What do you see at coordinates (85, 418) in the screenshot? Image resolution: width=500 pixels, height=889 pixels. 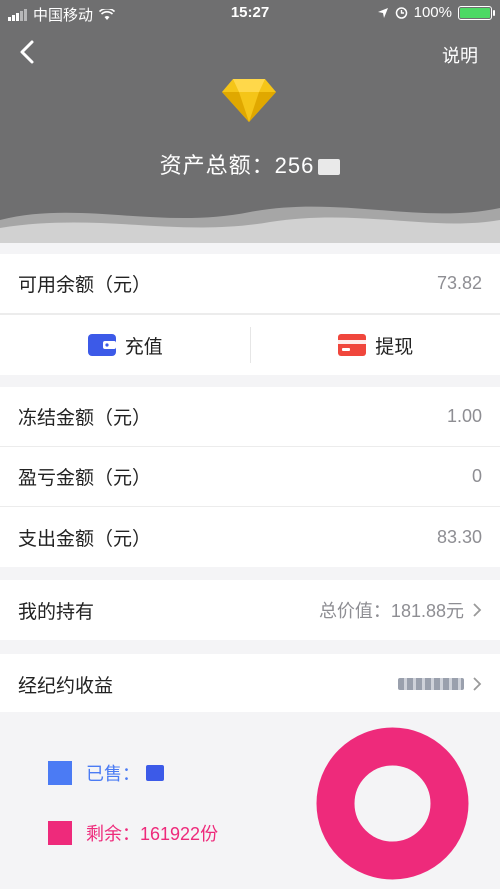 I see `frozen-label: 冻结金额（元）` at bounding box center [85, 418].